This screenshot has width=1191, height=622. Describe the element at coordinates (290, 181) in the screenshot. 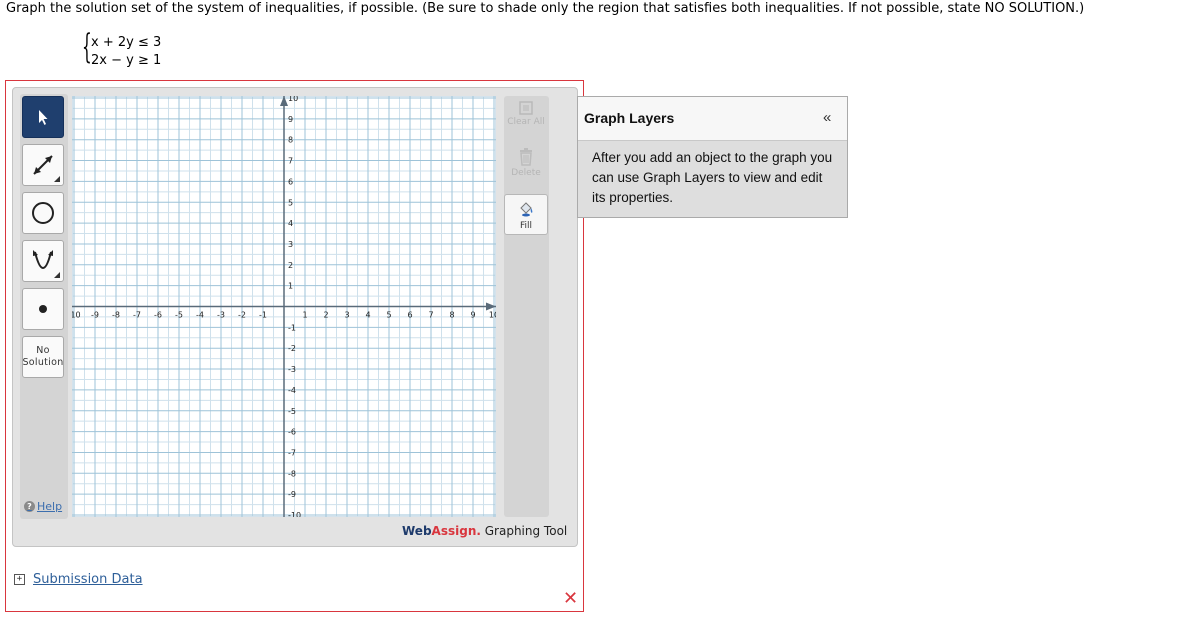

I see `y-tick-label: 6` at that location.